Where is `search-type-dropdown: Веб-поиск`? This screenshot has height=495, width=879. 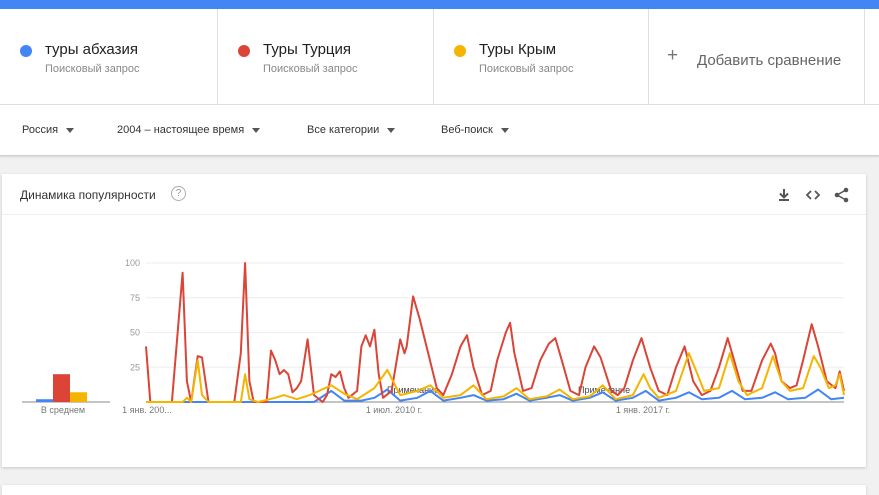 search-type-dropdown: Веб-поиск is located at coordinates (475, 130).